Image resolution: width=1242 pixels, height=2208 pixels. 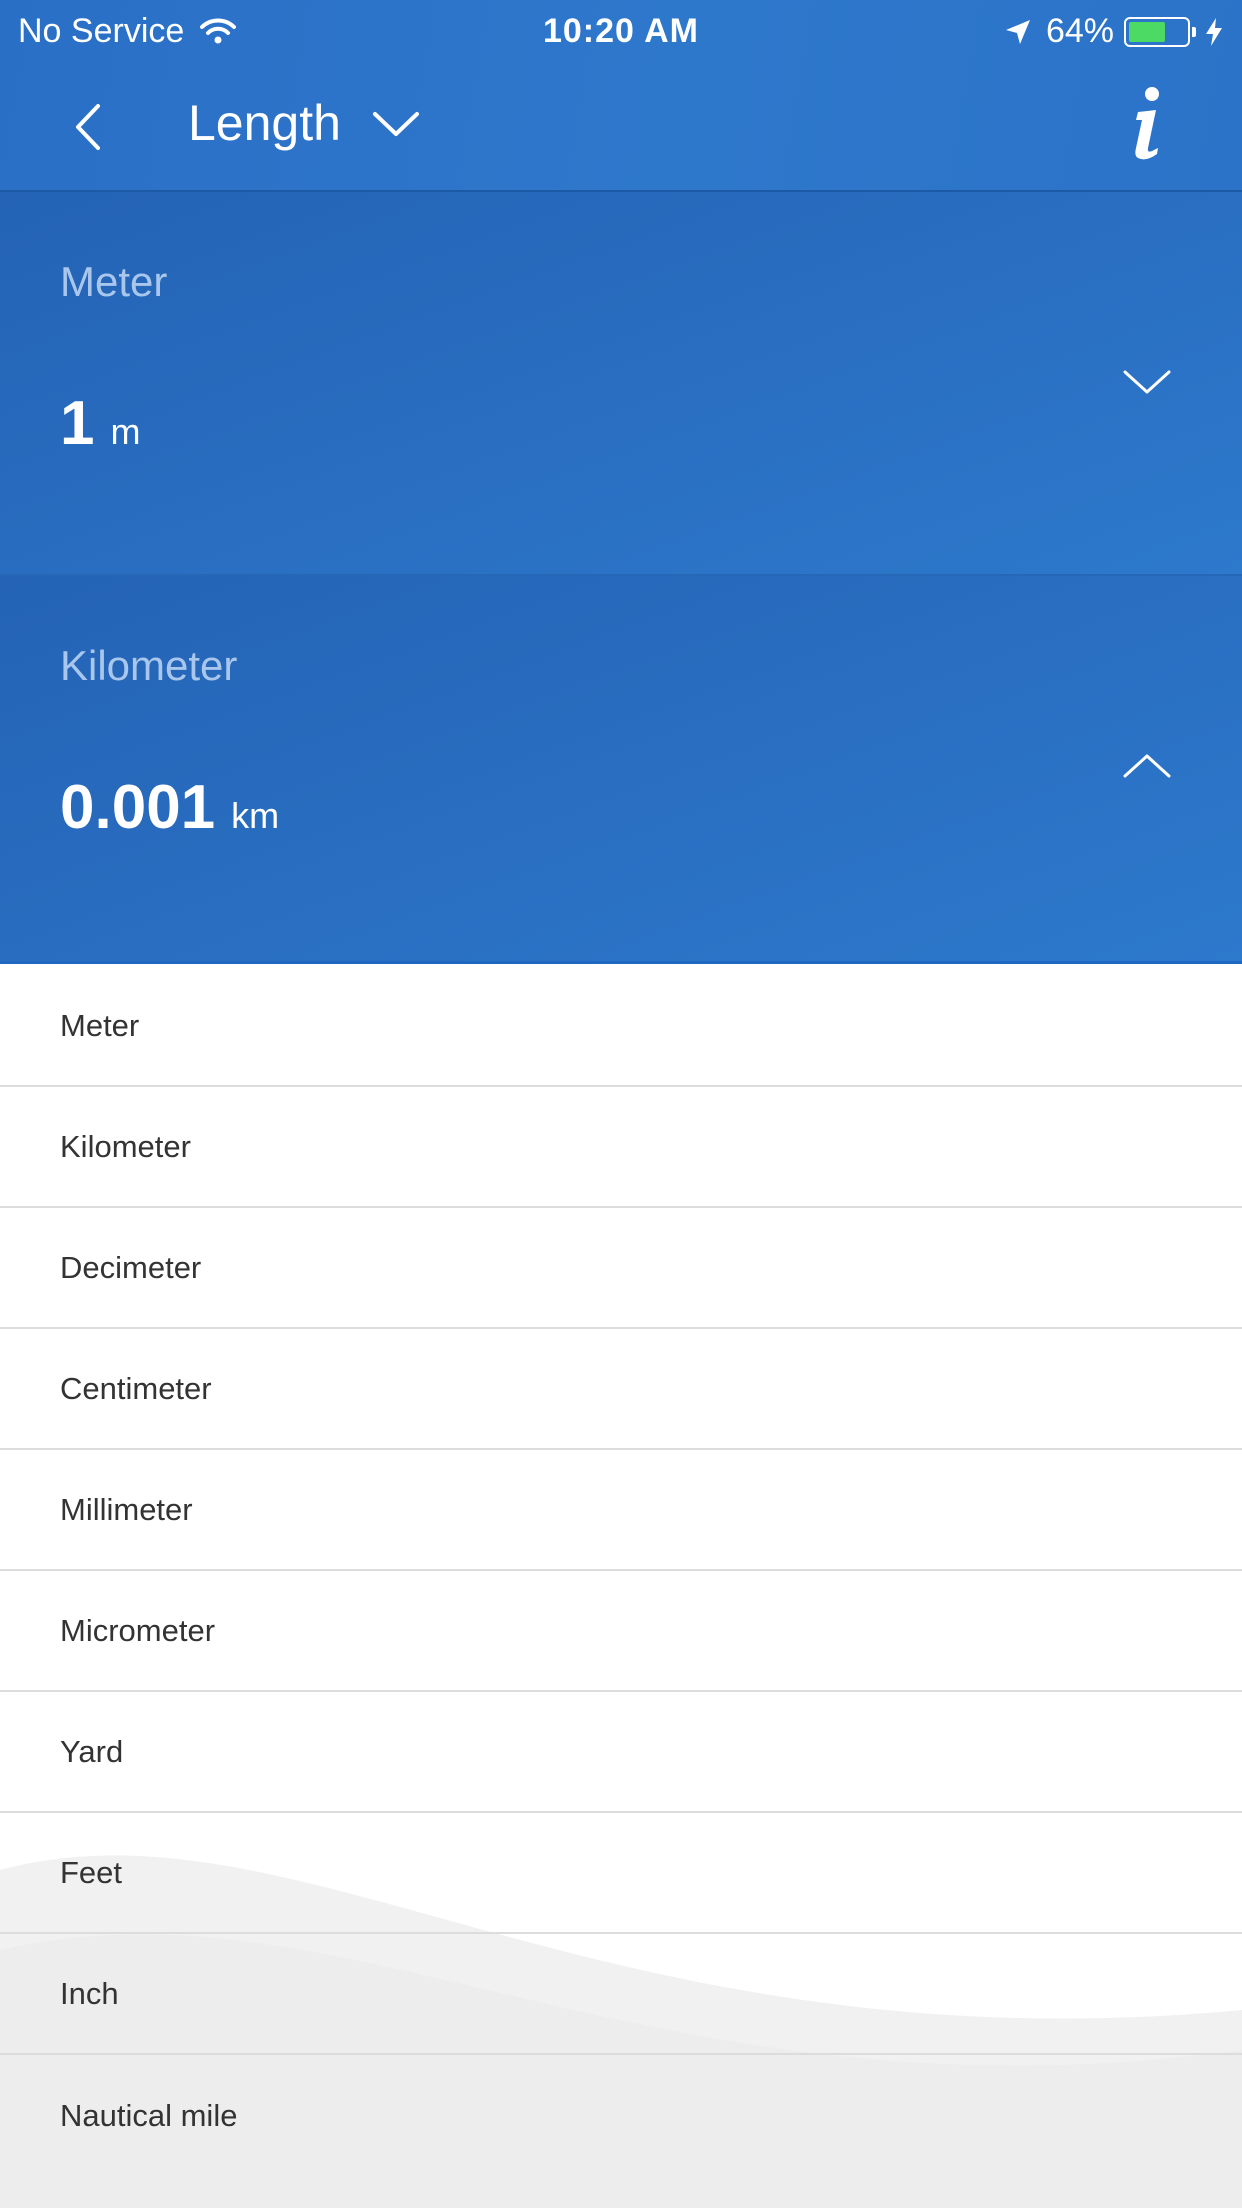 I want to click on list-item: Decimeter, so click(x=621, y=1268).